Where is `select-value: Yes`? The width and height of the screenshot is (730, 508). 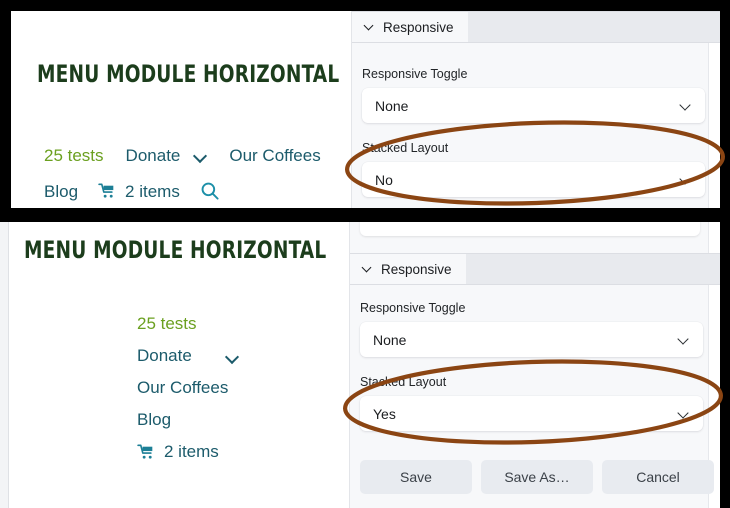
select-value: Yes is located at coordinates (384, 413).